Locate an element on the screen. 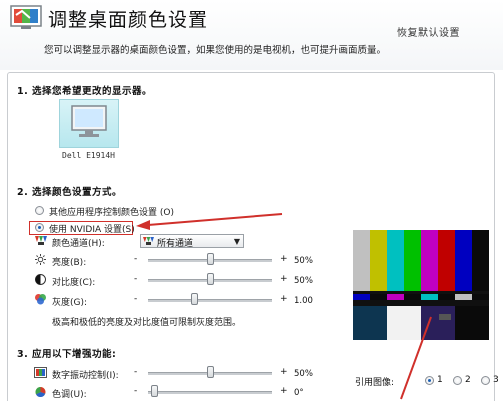 This screenshot has width=503, height=401. channel-select: 所有通道 ▼ is located at coordinates (192, 241).